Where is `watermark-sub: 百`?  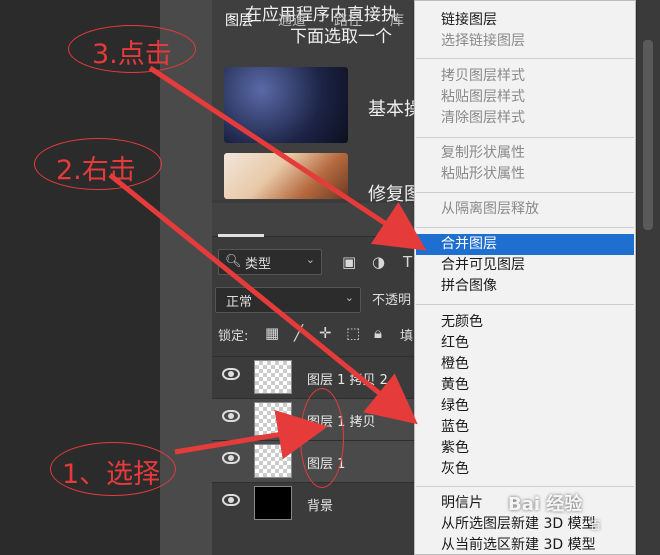
watermark-sub: 百 is located at coordinates (595, 525).